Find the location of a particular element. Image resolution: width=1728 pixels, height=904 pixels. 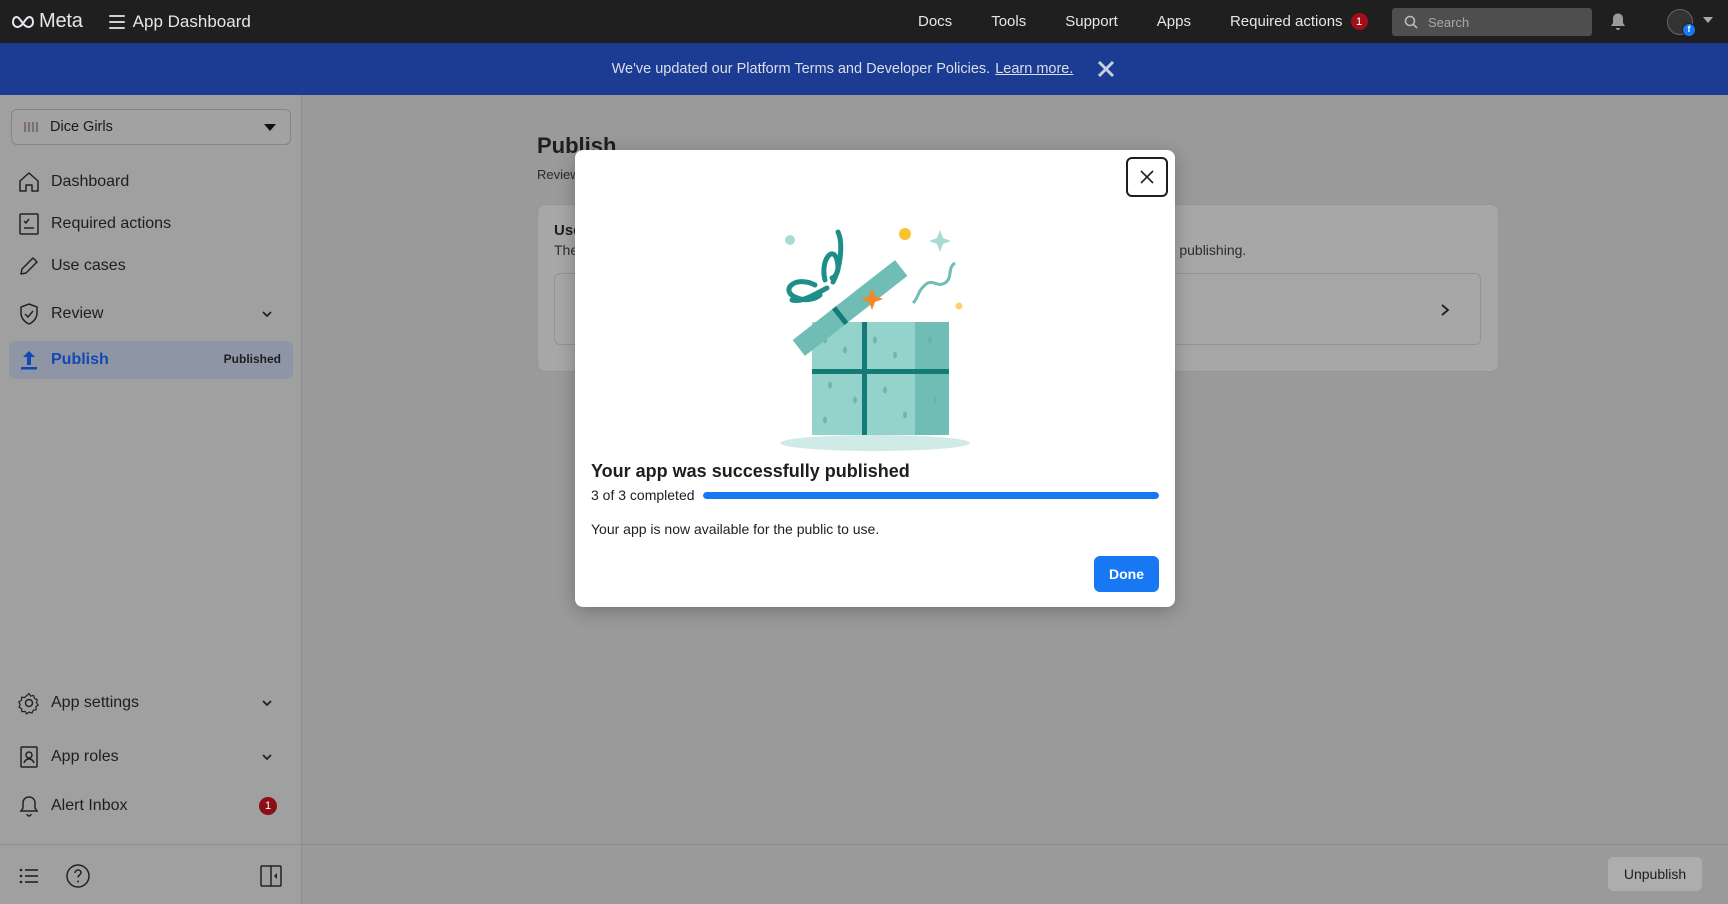

sidebar-item-label: Required actions is located at coordinates (111, 223).